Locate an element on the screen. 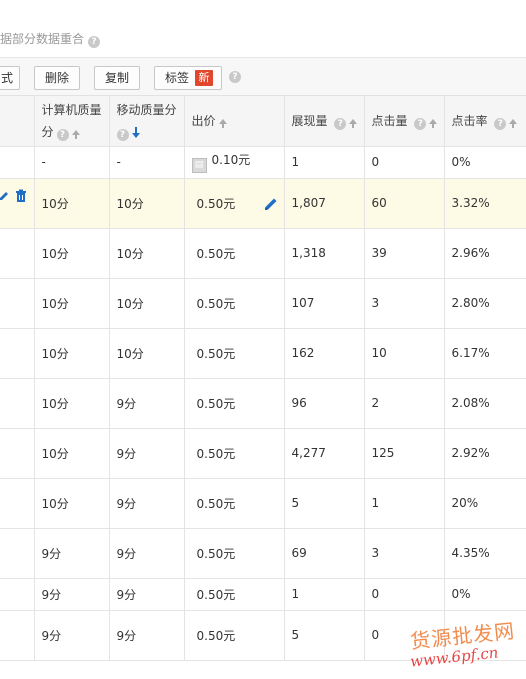  table-row: 10分 10分 0.50元 1,807 60 3.32% is located at coordinates (263, 203).